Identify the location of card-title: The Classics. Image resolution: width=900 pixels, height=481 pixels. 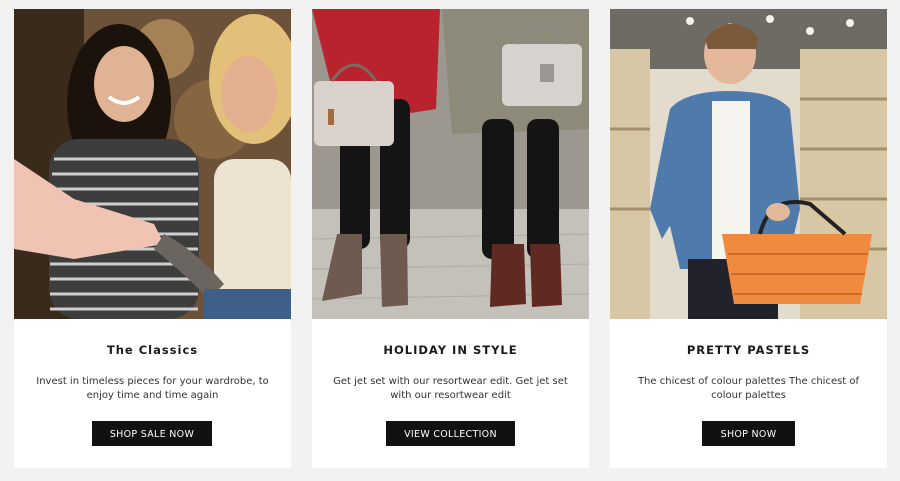
(152, 350).